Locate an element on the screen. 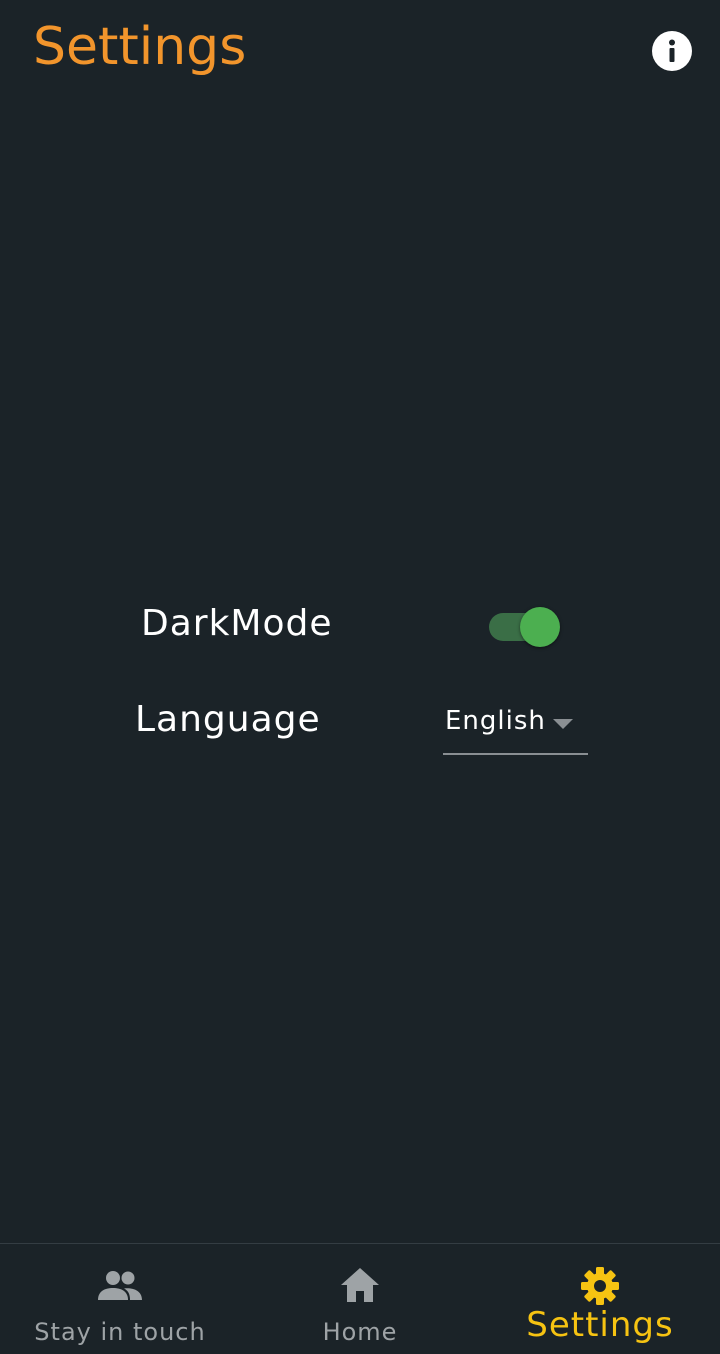 The height and width of the screenshot is (1354, 720). nav-label-home: Home is located at coordinates (360, 1332).